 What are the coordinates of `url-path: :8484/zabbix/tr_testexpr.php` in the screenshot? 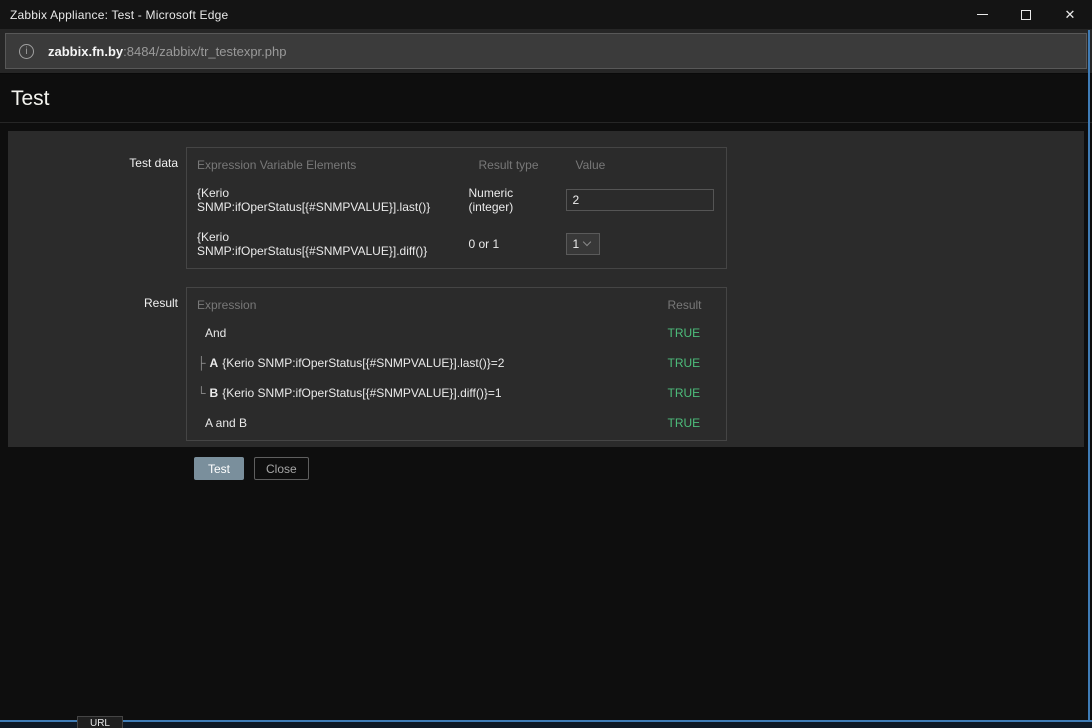 It's located at (205, 51).